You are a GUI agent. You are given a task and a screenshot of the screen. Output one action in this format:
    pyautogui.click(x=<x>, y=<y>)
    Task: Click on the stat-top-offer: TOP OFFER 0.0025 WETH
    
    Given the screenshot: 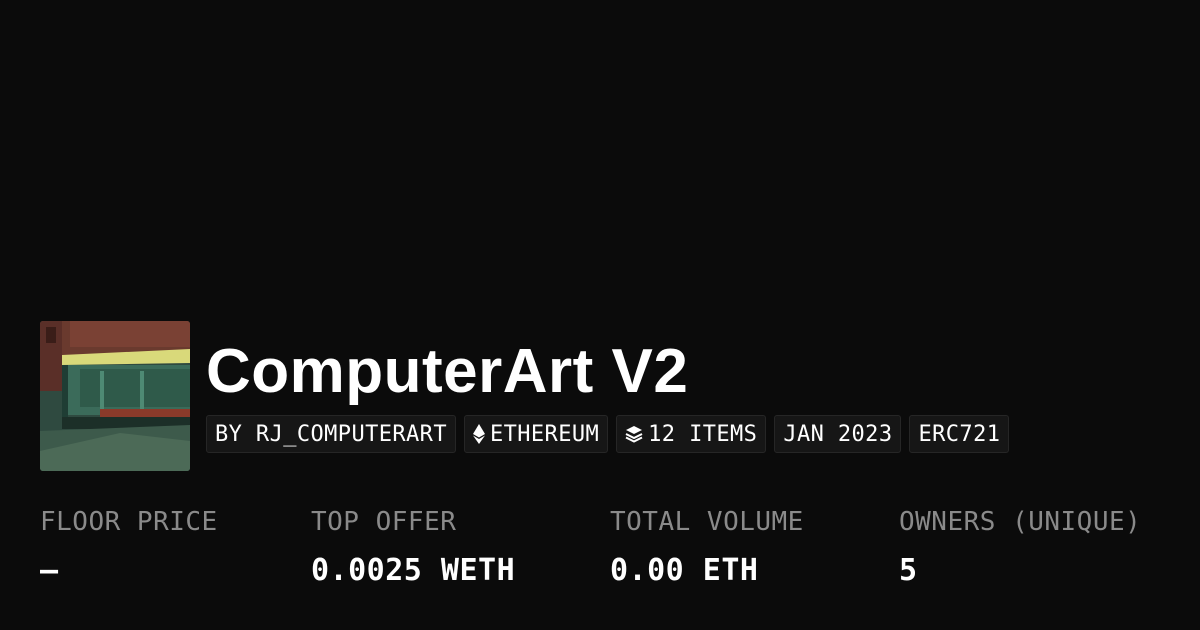 What is the action you would take?
    pyautogui.click(x=413, y=547)
    